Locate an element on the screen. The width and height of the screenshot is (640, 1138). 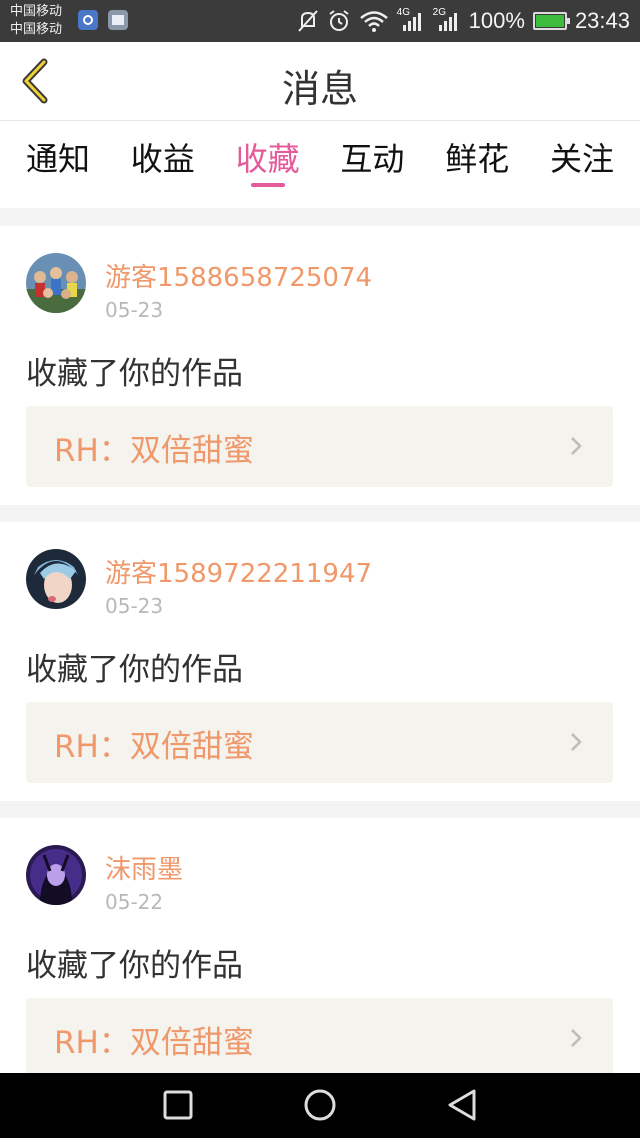
circle-icon is located at coordinates (320, 1105).